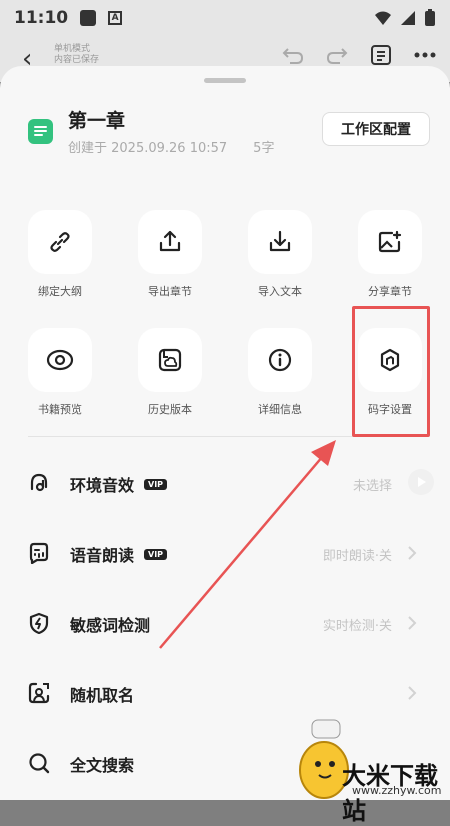 The image size is (450, 826). Describe the element at coordinates (41, 18) in the screenshot. I see `status-time: 11:10` at that location.